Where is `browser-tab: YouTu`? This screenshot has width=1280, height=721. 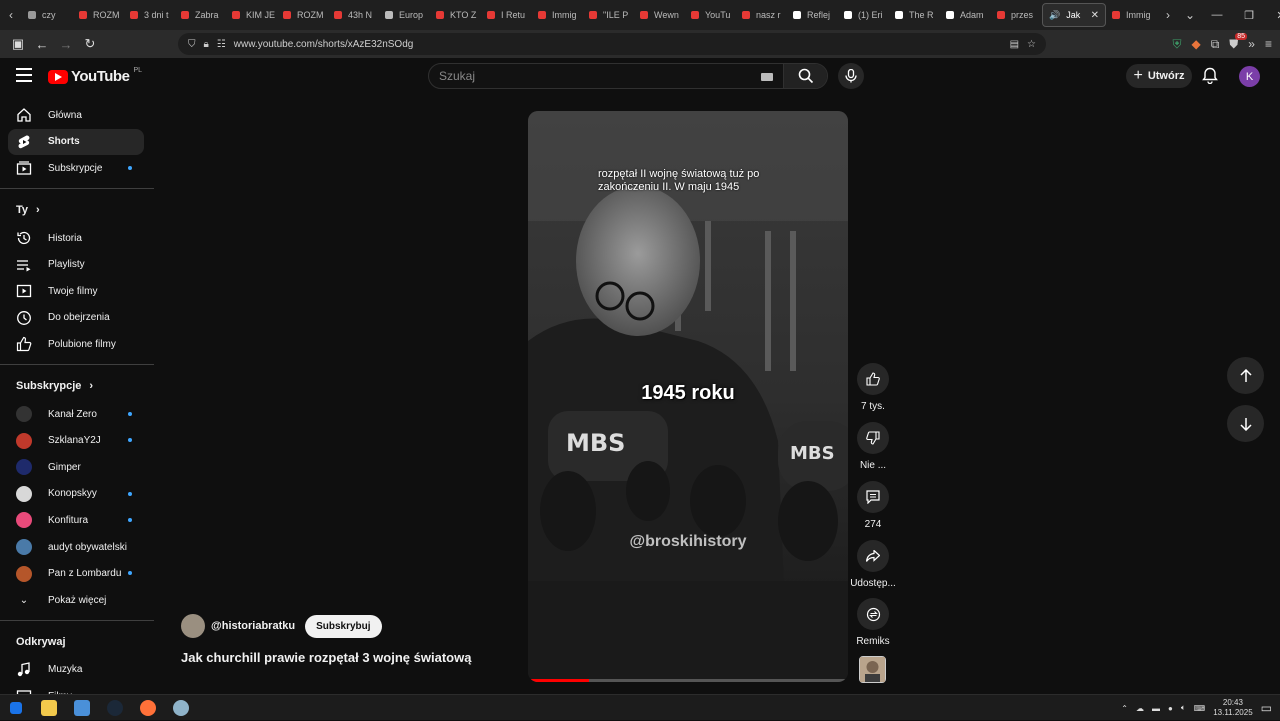 browser-tab: YouTu is located at coordinates (710, 15).